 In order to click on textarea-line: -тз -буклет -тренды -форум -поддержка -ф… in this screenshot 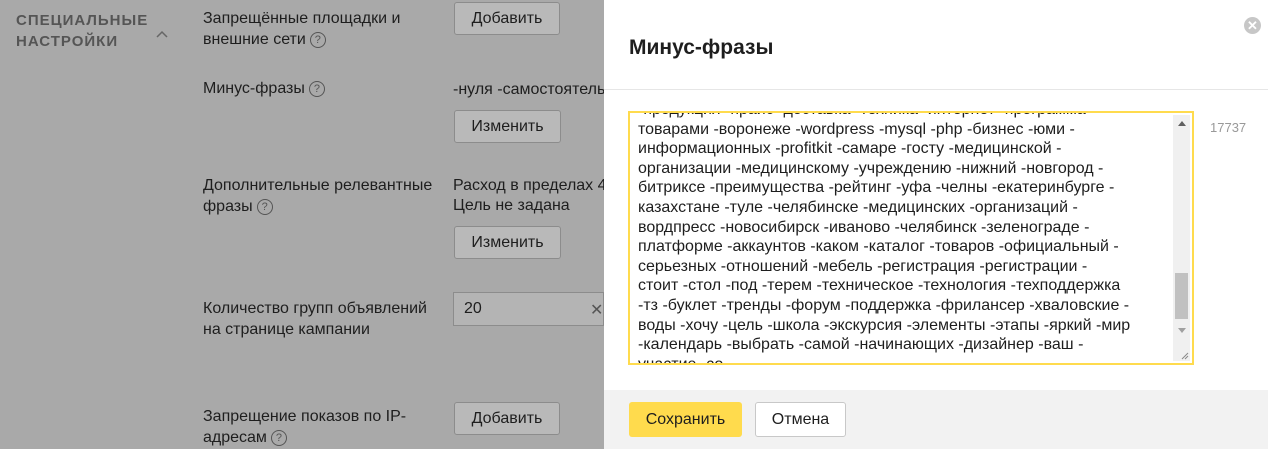, I will do `click(884, 305)`.